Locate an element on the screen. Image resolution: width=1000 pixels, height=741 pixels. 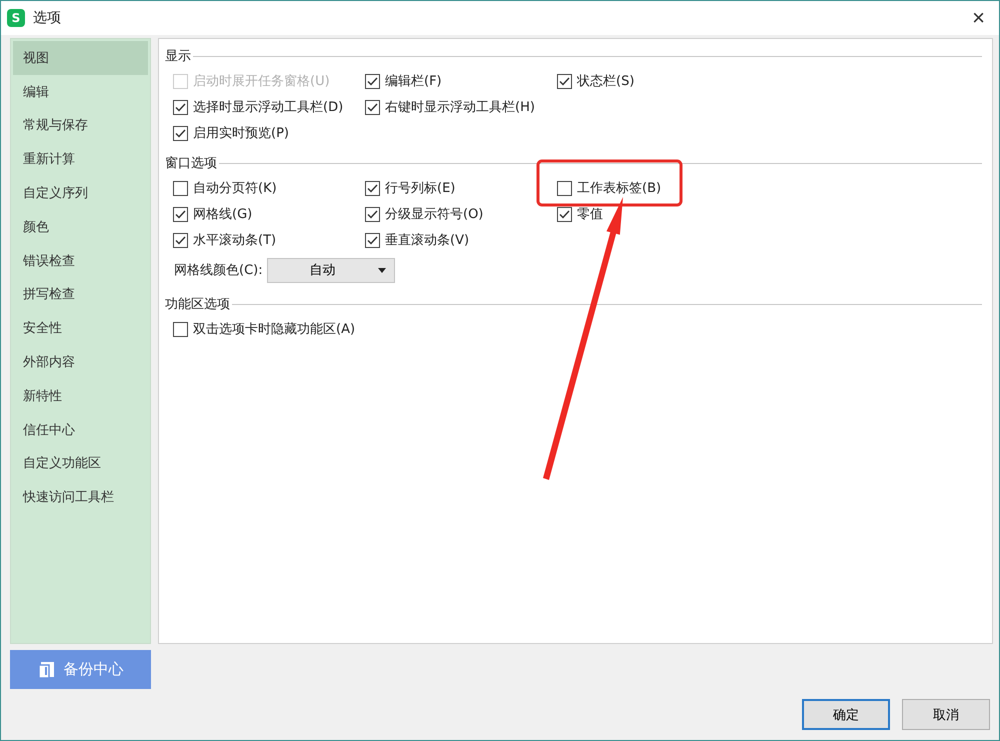
document-icon is located at coordinates (47, 669).